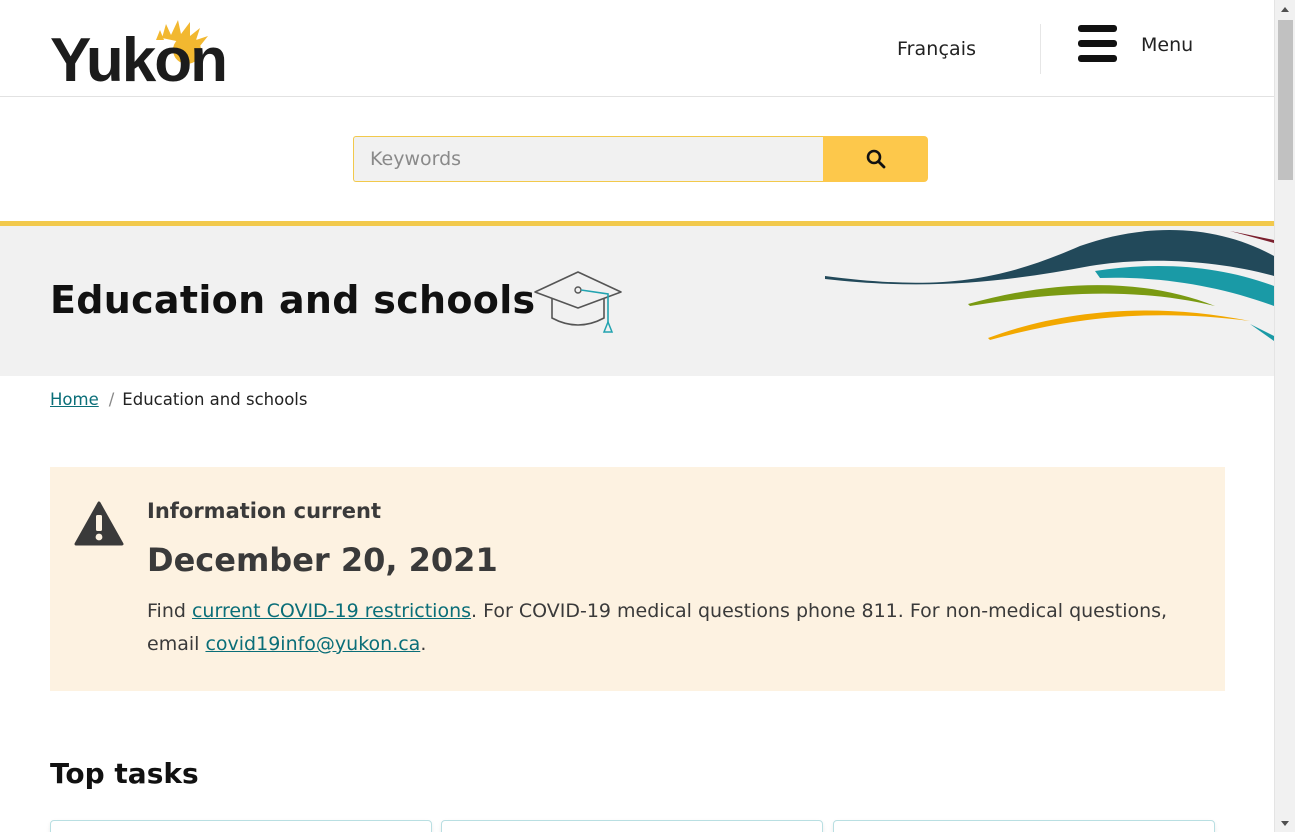  Describe the element at coordinates (1285, 8) in the screenshot. I see `scroll-up-arrow-icon` at that location.